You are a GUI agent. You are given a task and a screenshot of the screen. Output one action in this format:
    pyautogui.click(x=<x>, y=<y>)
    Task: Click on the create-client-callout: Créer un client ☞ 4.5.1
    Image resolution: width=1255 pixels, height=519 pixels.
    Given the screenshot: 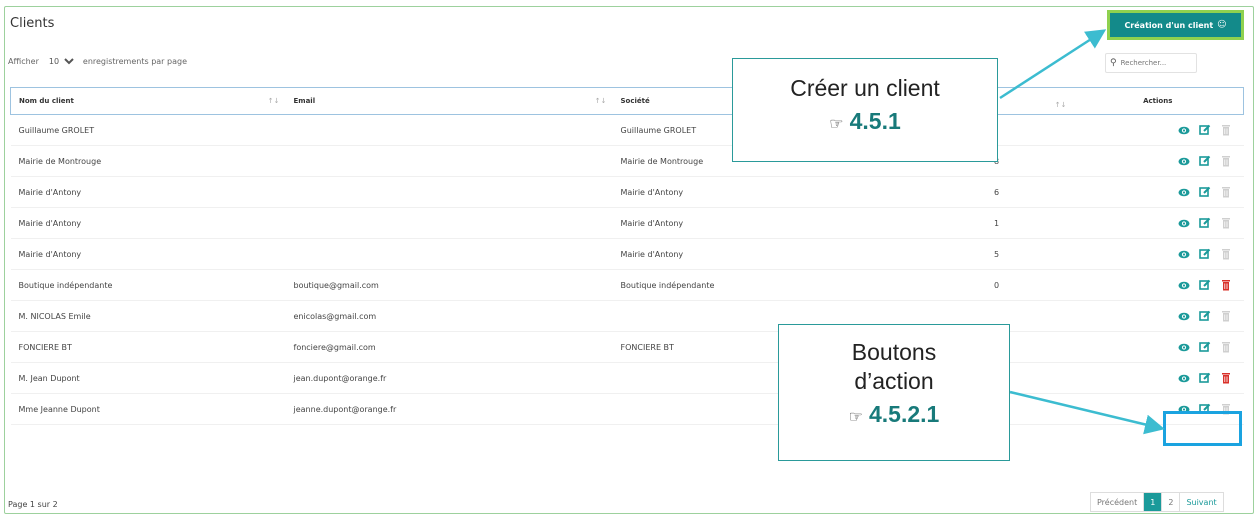 What is the action you would take?
    pyautogui.click(x=865, y=110)
    